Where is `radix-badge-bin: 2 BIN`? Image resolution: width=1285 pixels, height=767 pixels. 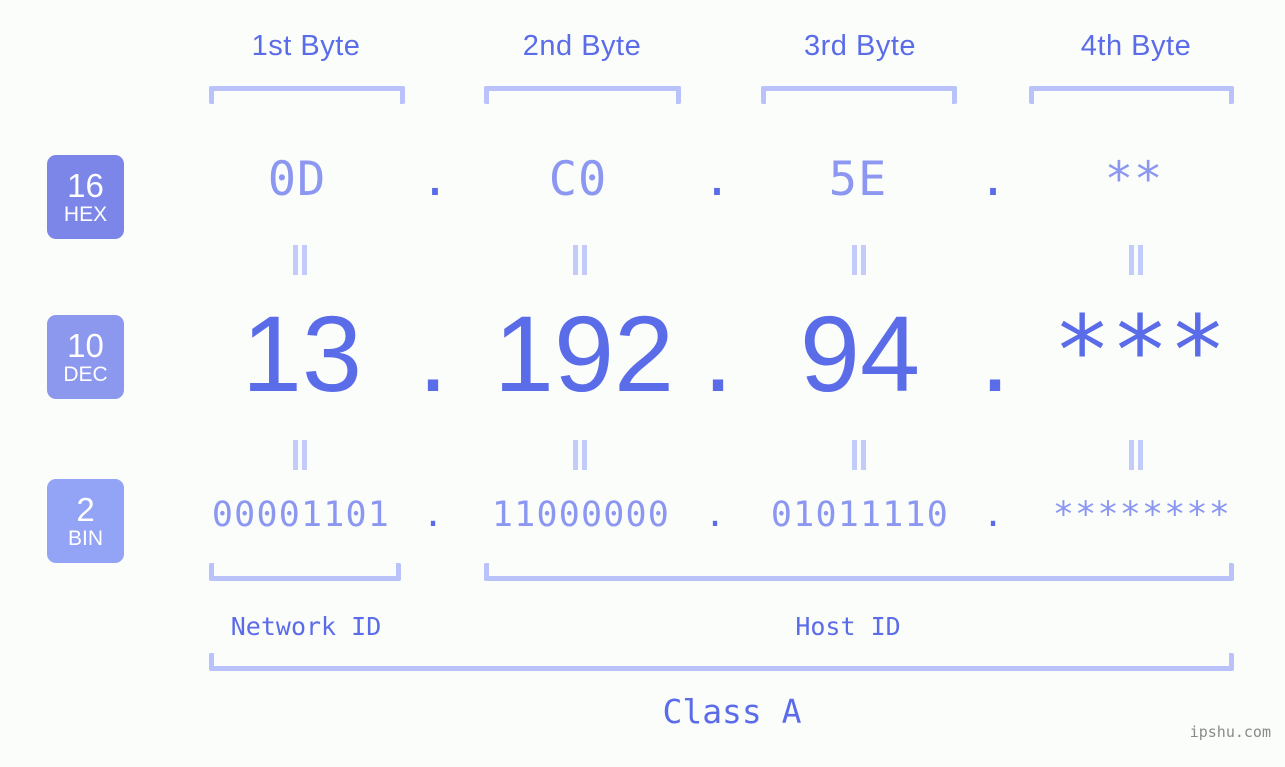 radix-badge-bin: 2 BIN is located at coordinates (85, 521).